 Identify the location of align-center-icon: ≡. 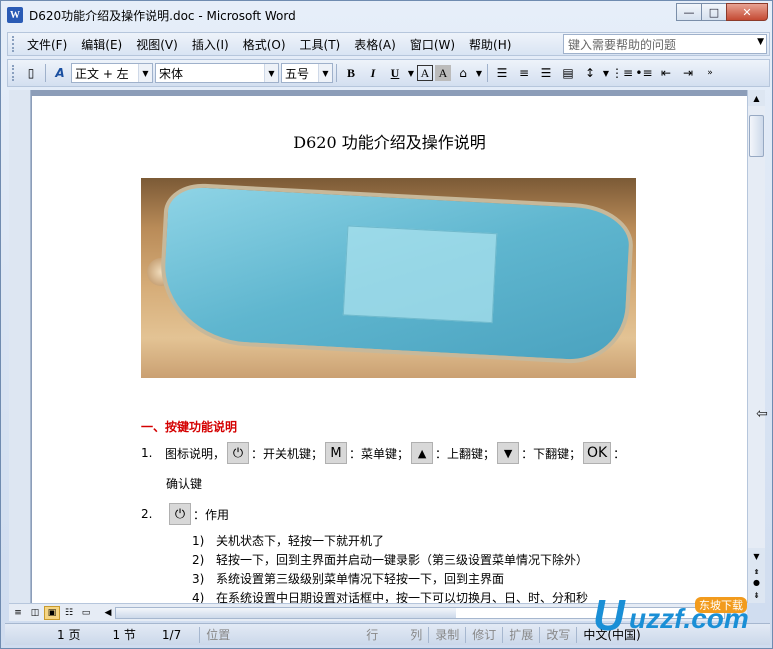
(524, 73).